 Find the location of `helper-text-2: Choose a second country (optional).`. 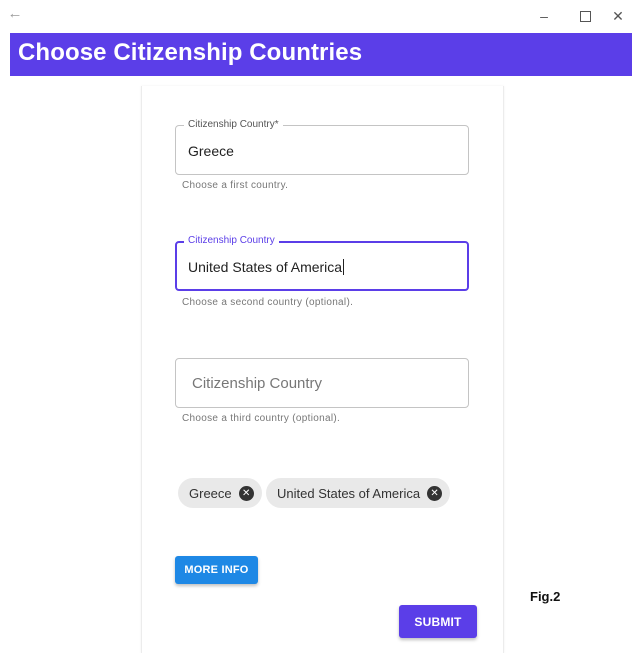

helper-text-2: Choose a second country (optional). is located at coordinates (268, 302).